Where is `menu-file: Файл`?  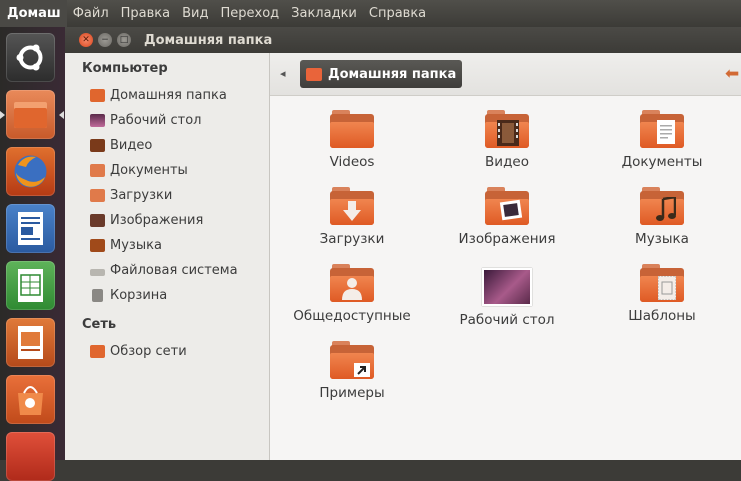
menu-file: Файл is located at coordinates (91, 13).